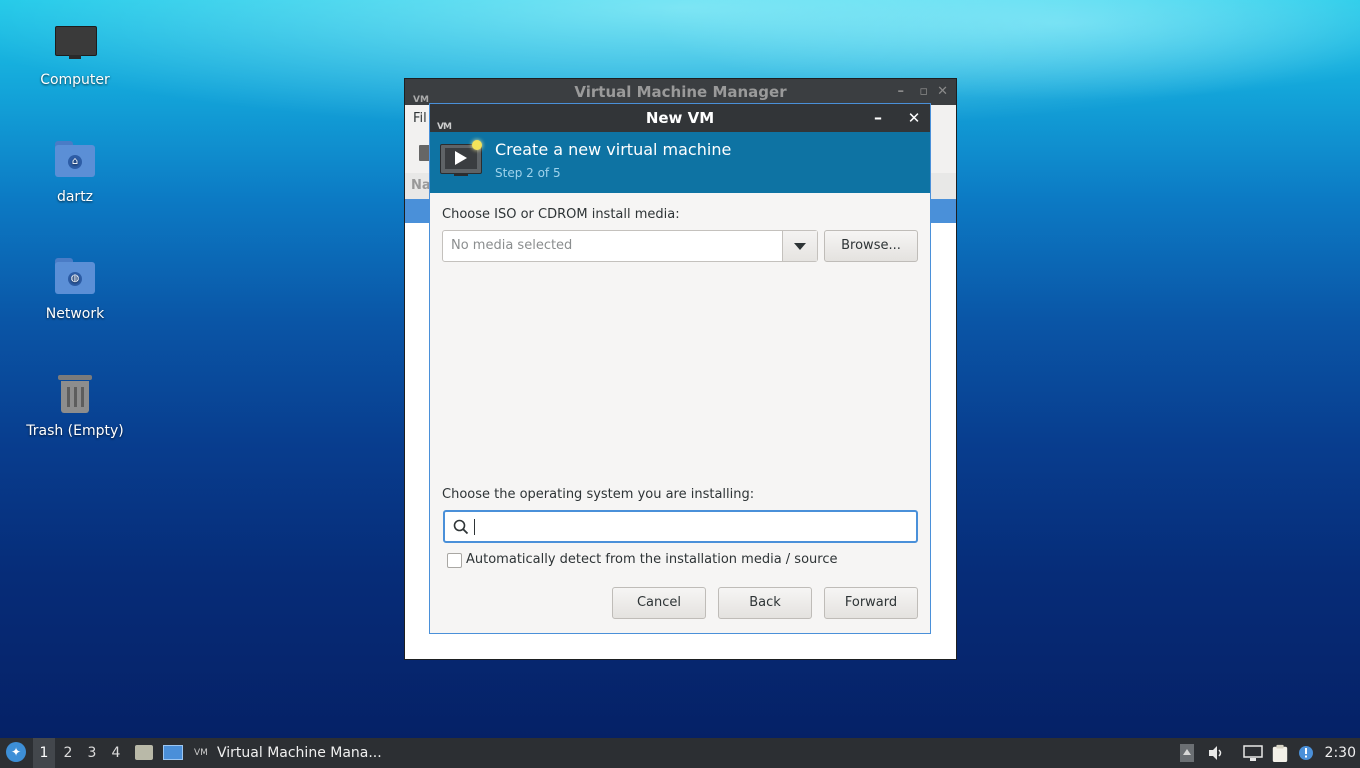 The height and width of the screenshot is (768, 1360). I want to click on tray-eject-icon, so click(1187, 753).